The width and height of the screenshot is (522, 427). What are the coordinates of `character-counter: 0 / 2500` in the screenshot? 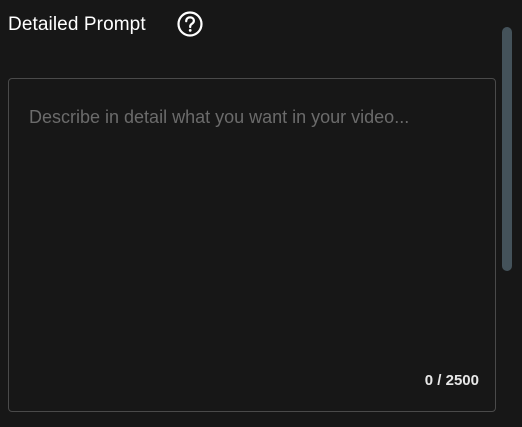 It's located at (451, 380).